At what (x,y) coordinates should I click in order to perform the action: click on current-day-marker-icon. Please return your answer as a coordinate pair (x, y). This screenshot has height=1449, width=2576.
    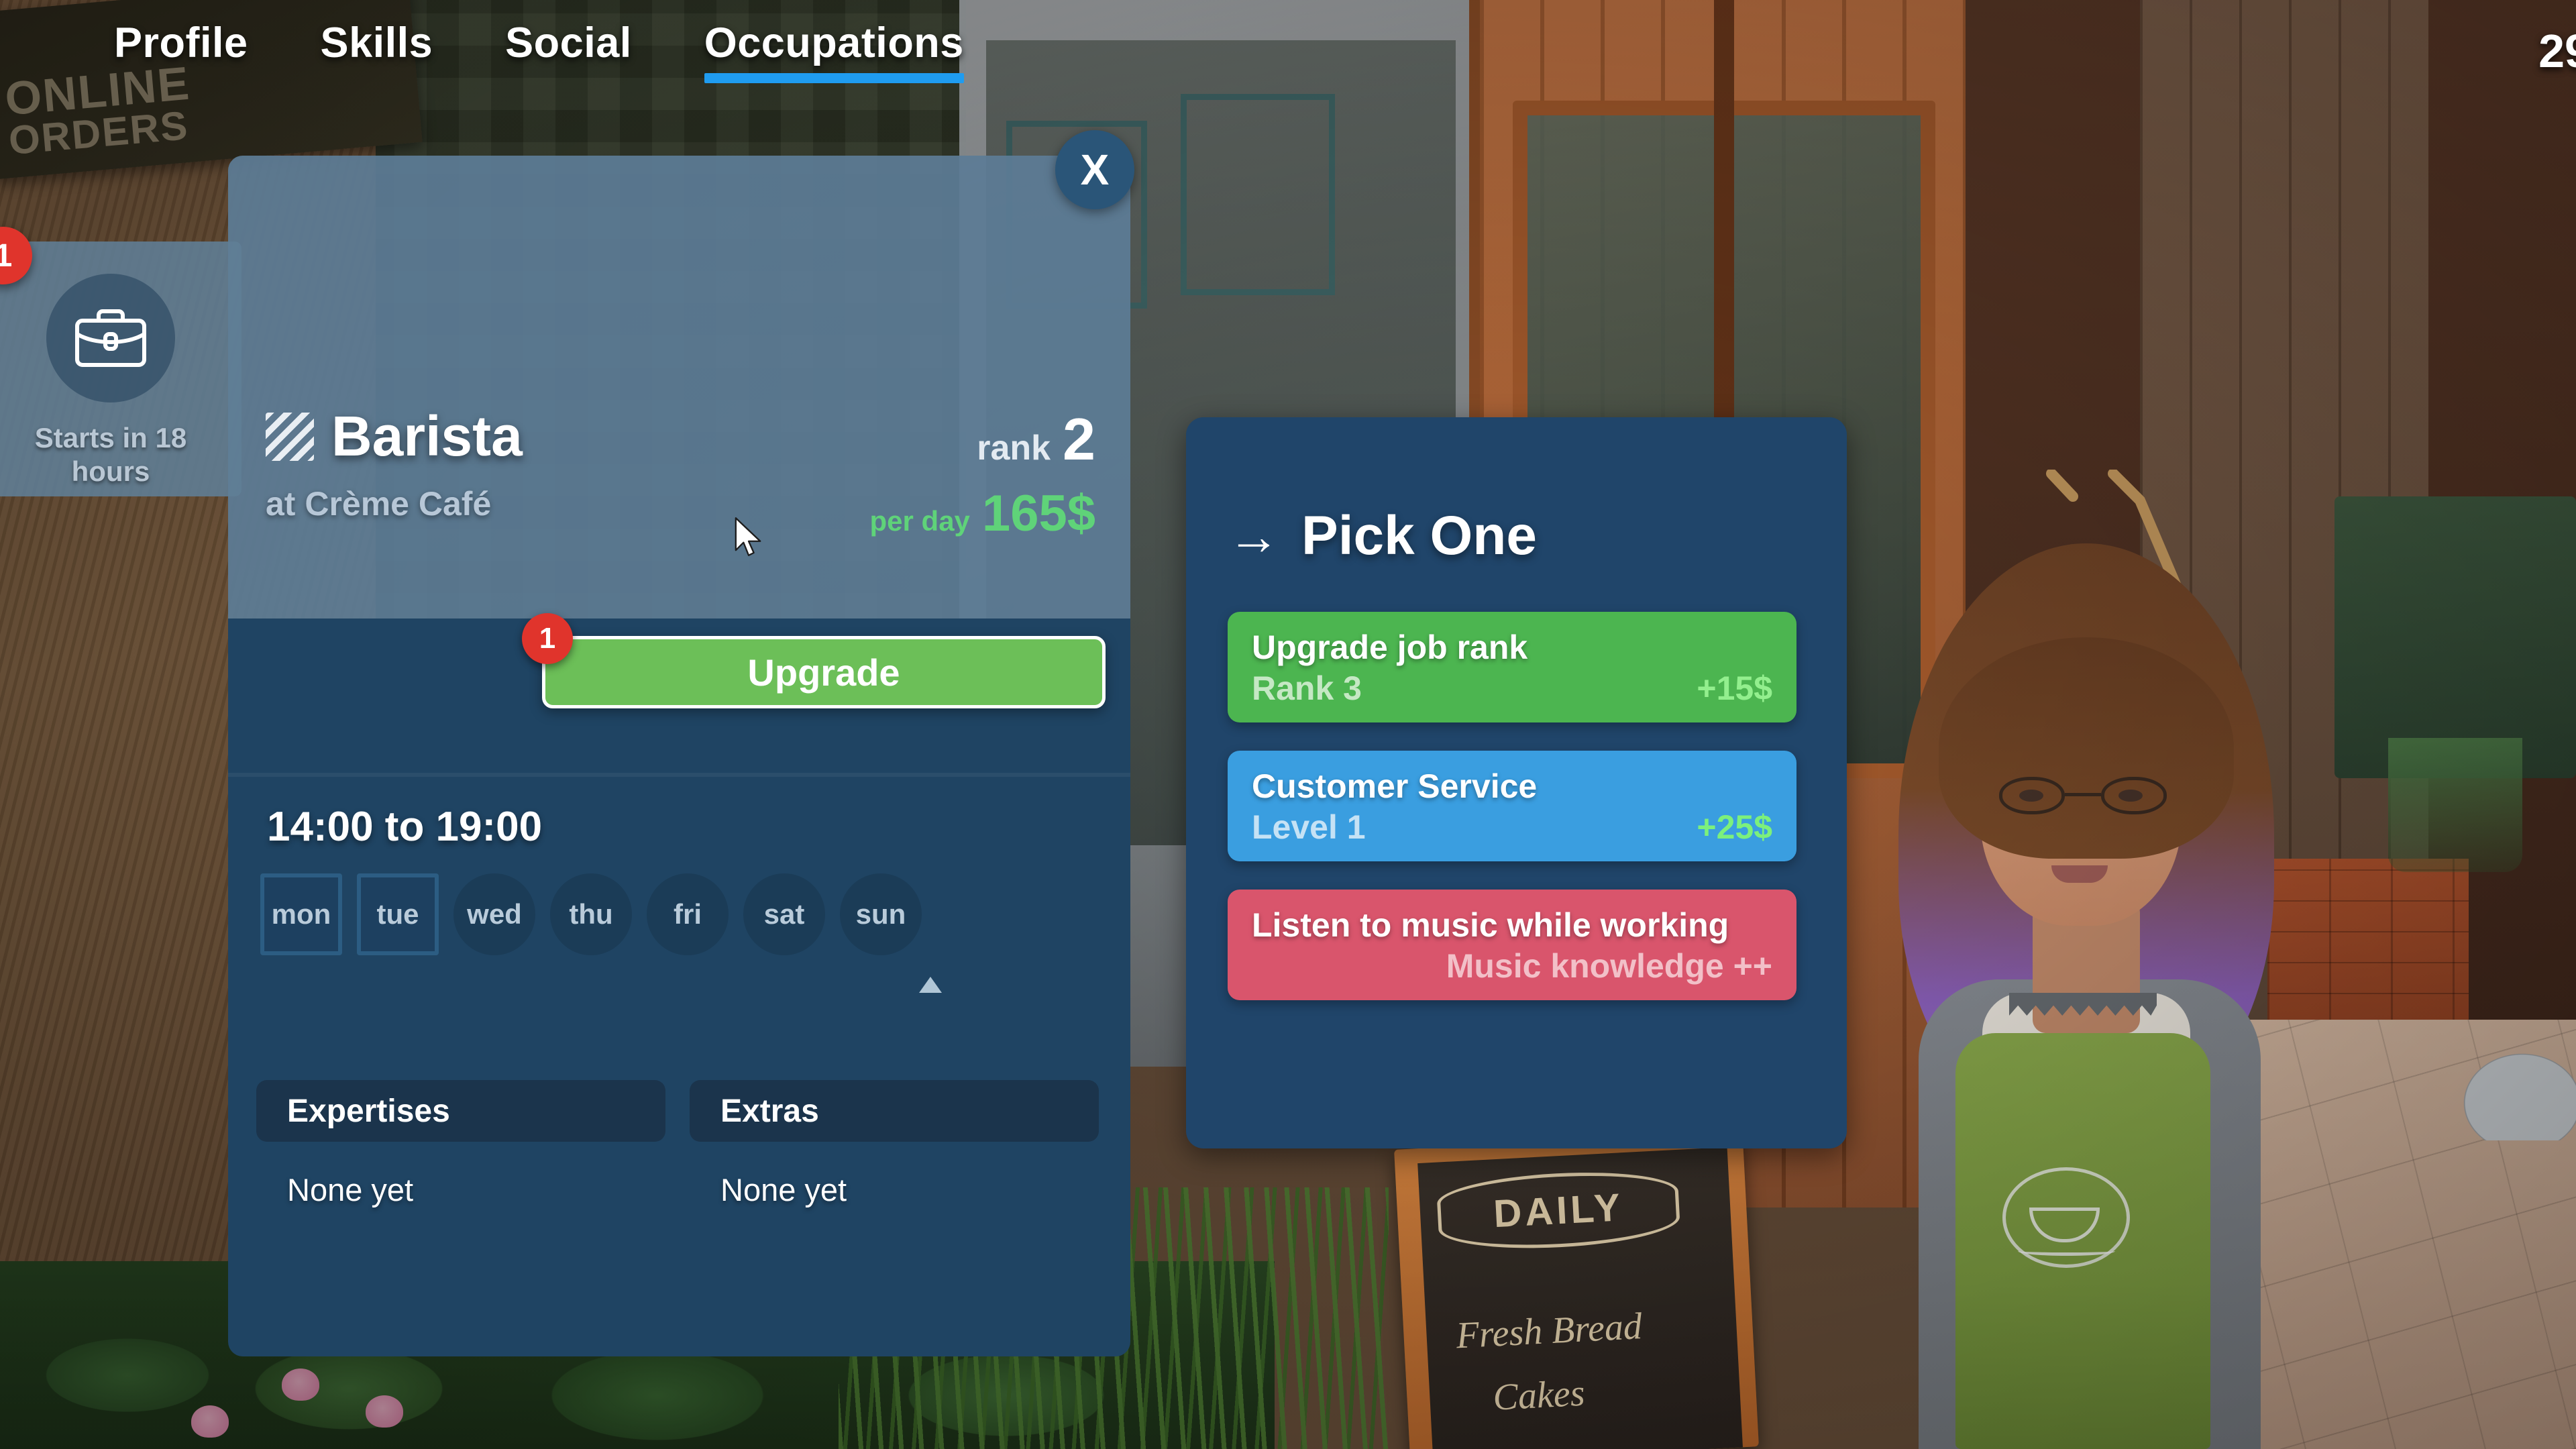
    Looking at the image, I should click on (930, 985).